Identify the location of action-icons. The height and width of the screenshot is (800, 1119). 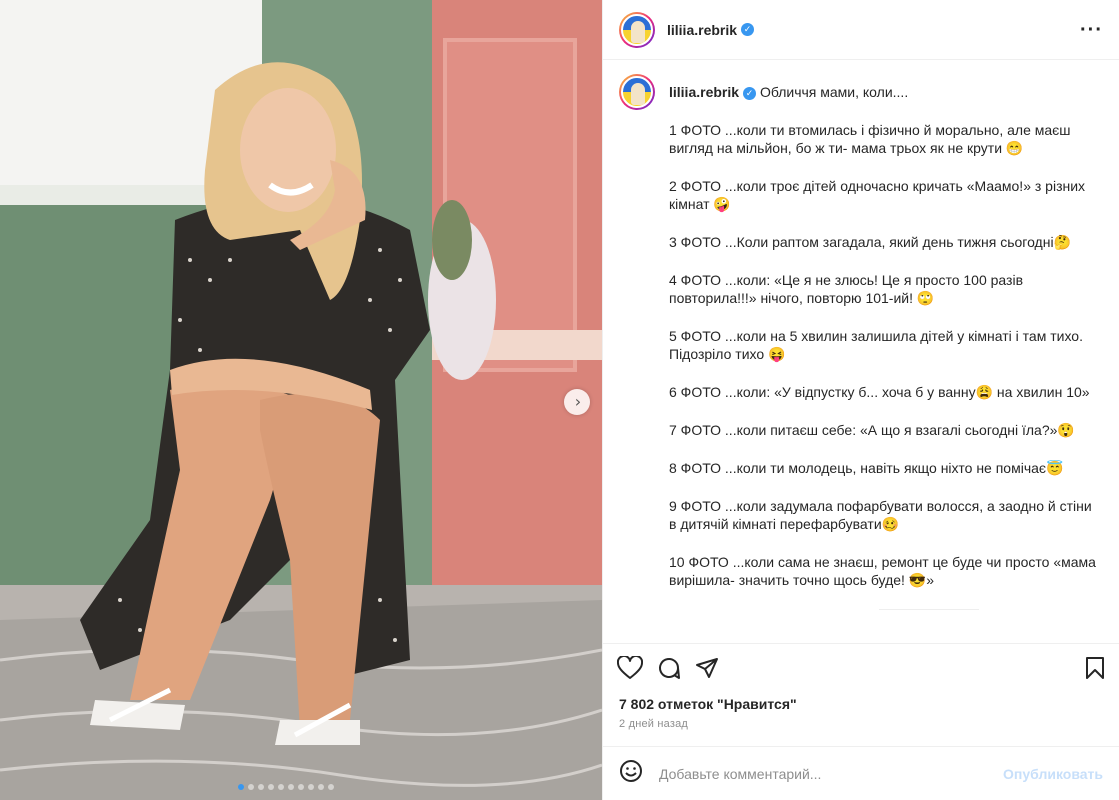
(861, 668).